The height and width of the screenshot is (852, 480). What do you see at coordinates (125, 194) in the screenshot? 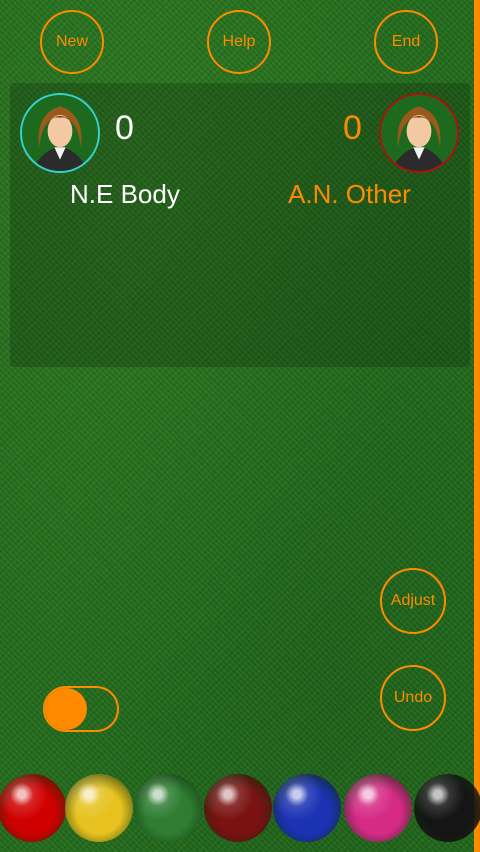
I see `player1-name: N.E Body` at bounding box center [125, 194].